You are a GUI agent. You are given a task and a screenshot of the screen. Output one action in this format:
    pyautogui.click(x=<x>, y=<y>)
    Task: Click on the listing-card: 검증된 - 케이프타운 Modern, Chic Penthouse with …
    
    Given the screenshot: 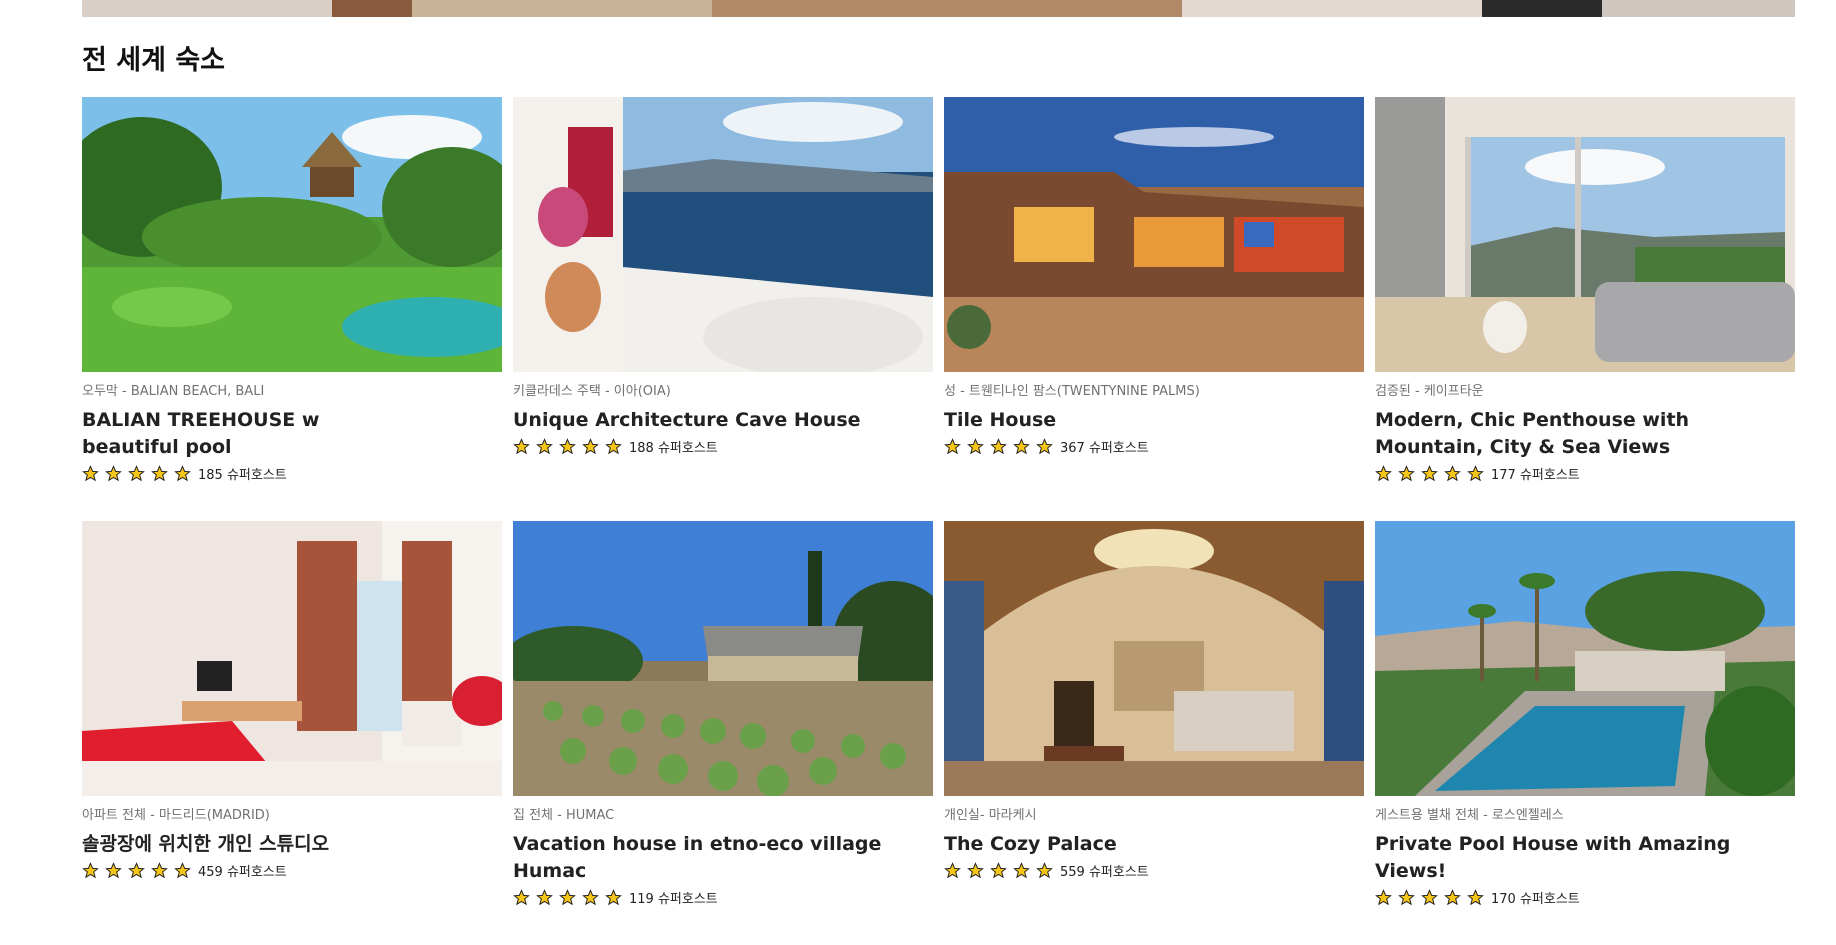 What is the action you would take?
    pyautogui.click(x=1585, y=309)
    